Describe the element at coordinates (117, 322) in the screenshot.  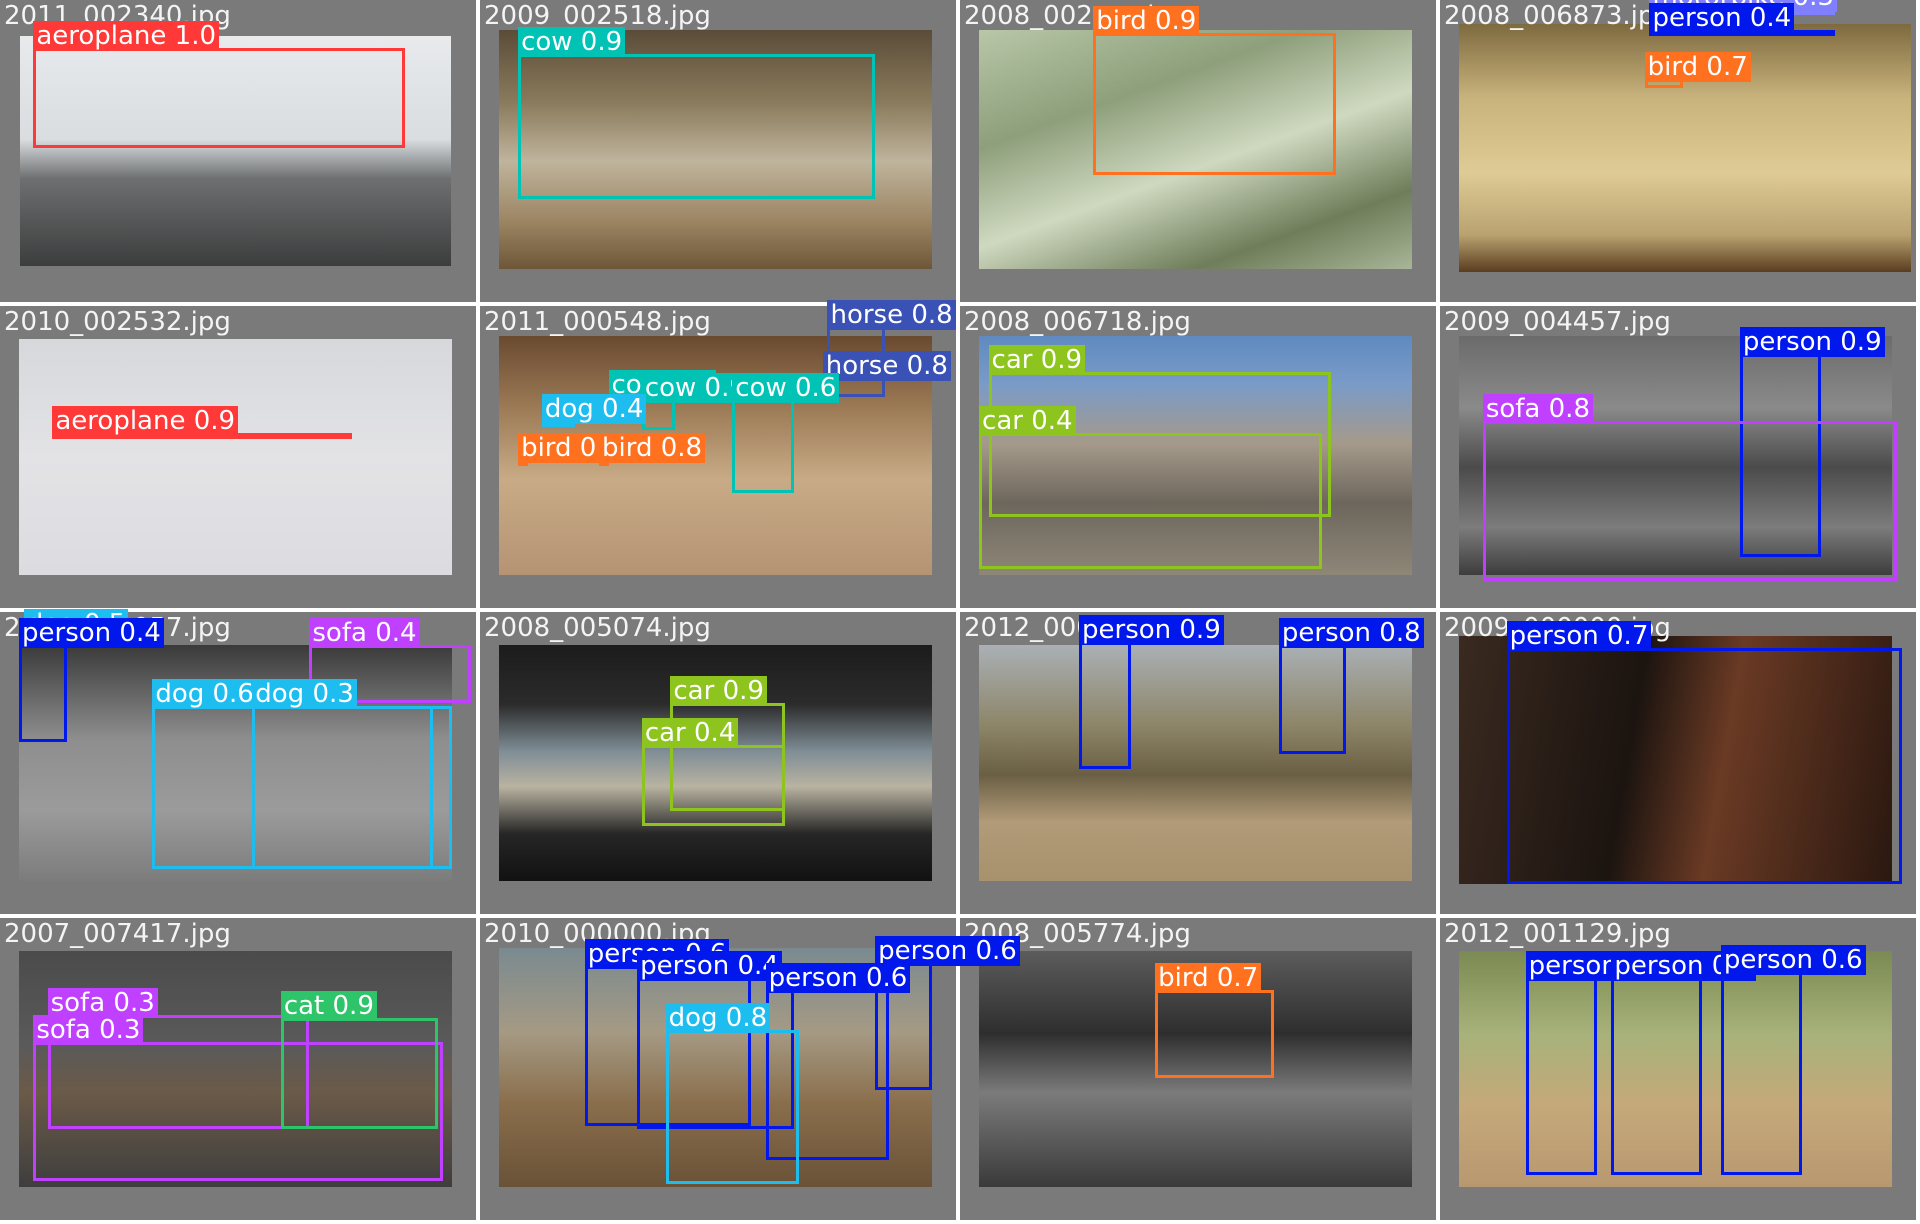
I see `filename-label: 2010_002532.jpg` at that location.